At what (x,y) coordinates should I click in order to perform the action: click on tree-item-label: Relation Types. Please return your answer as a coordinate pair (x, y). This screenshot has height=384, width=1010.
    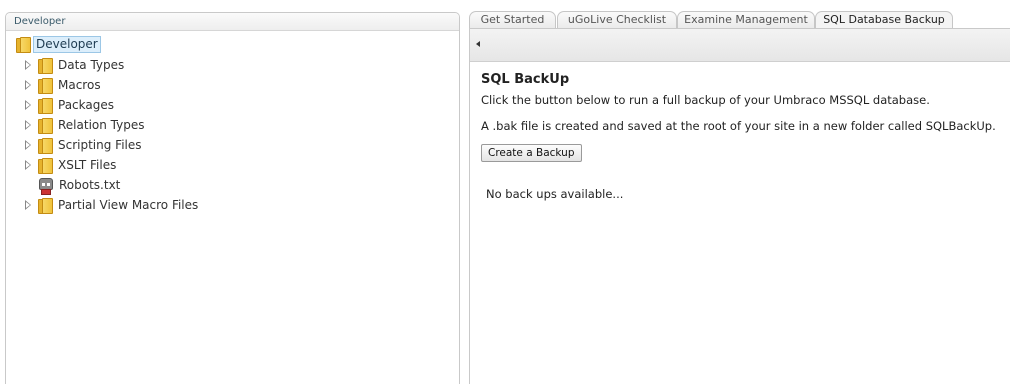
    Looking at the image, I should click on (101, 125).